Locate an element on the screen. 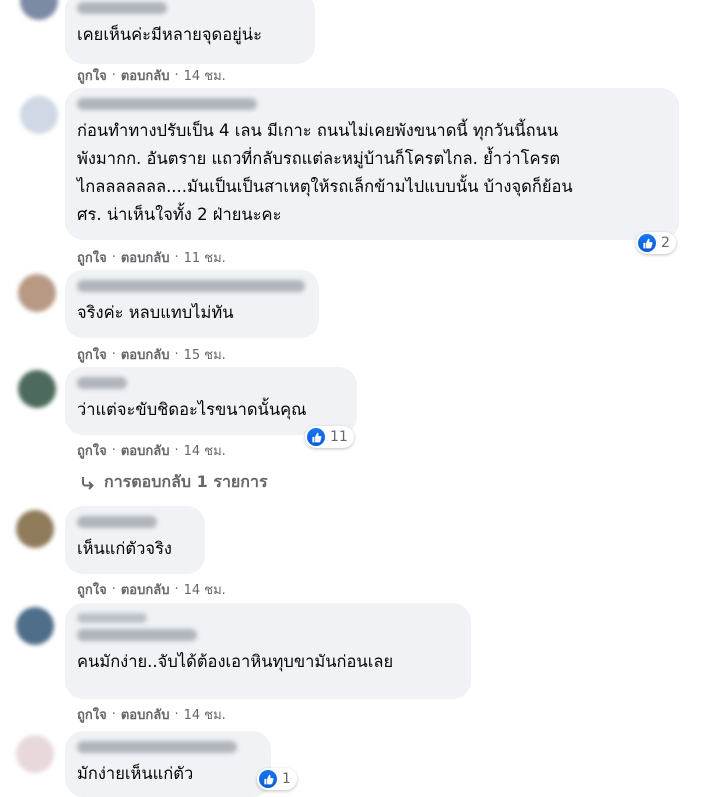  view-replies-link: การตอบกลับ 1 รายการ is located at coordinates (174, 482).